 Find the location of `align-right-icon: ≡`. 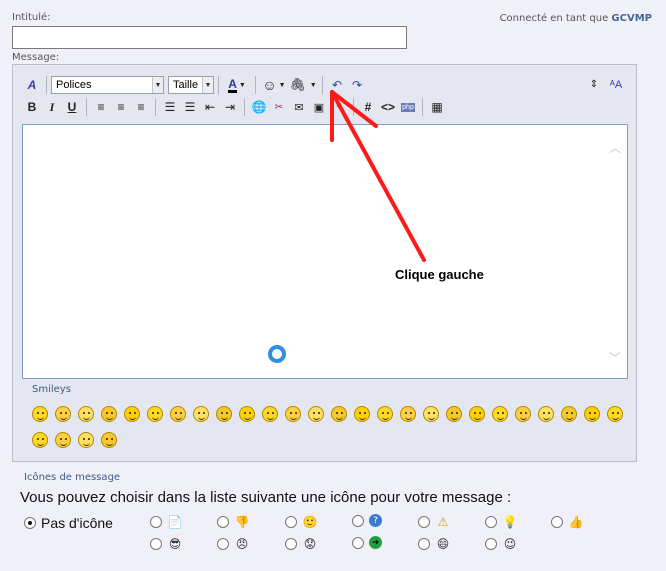

align-right-icon: ≡ is located at coordinates (141, 107).